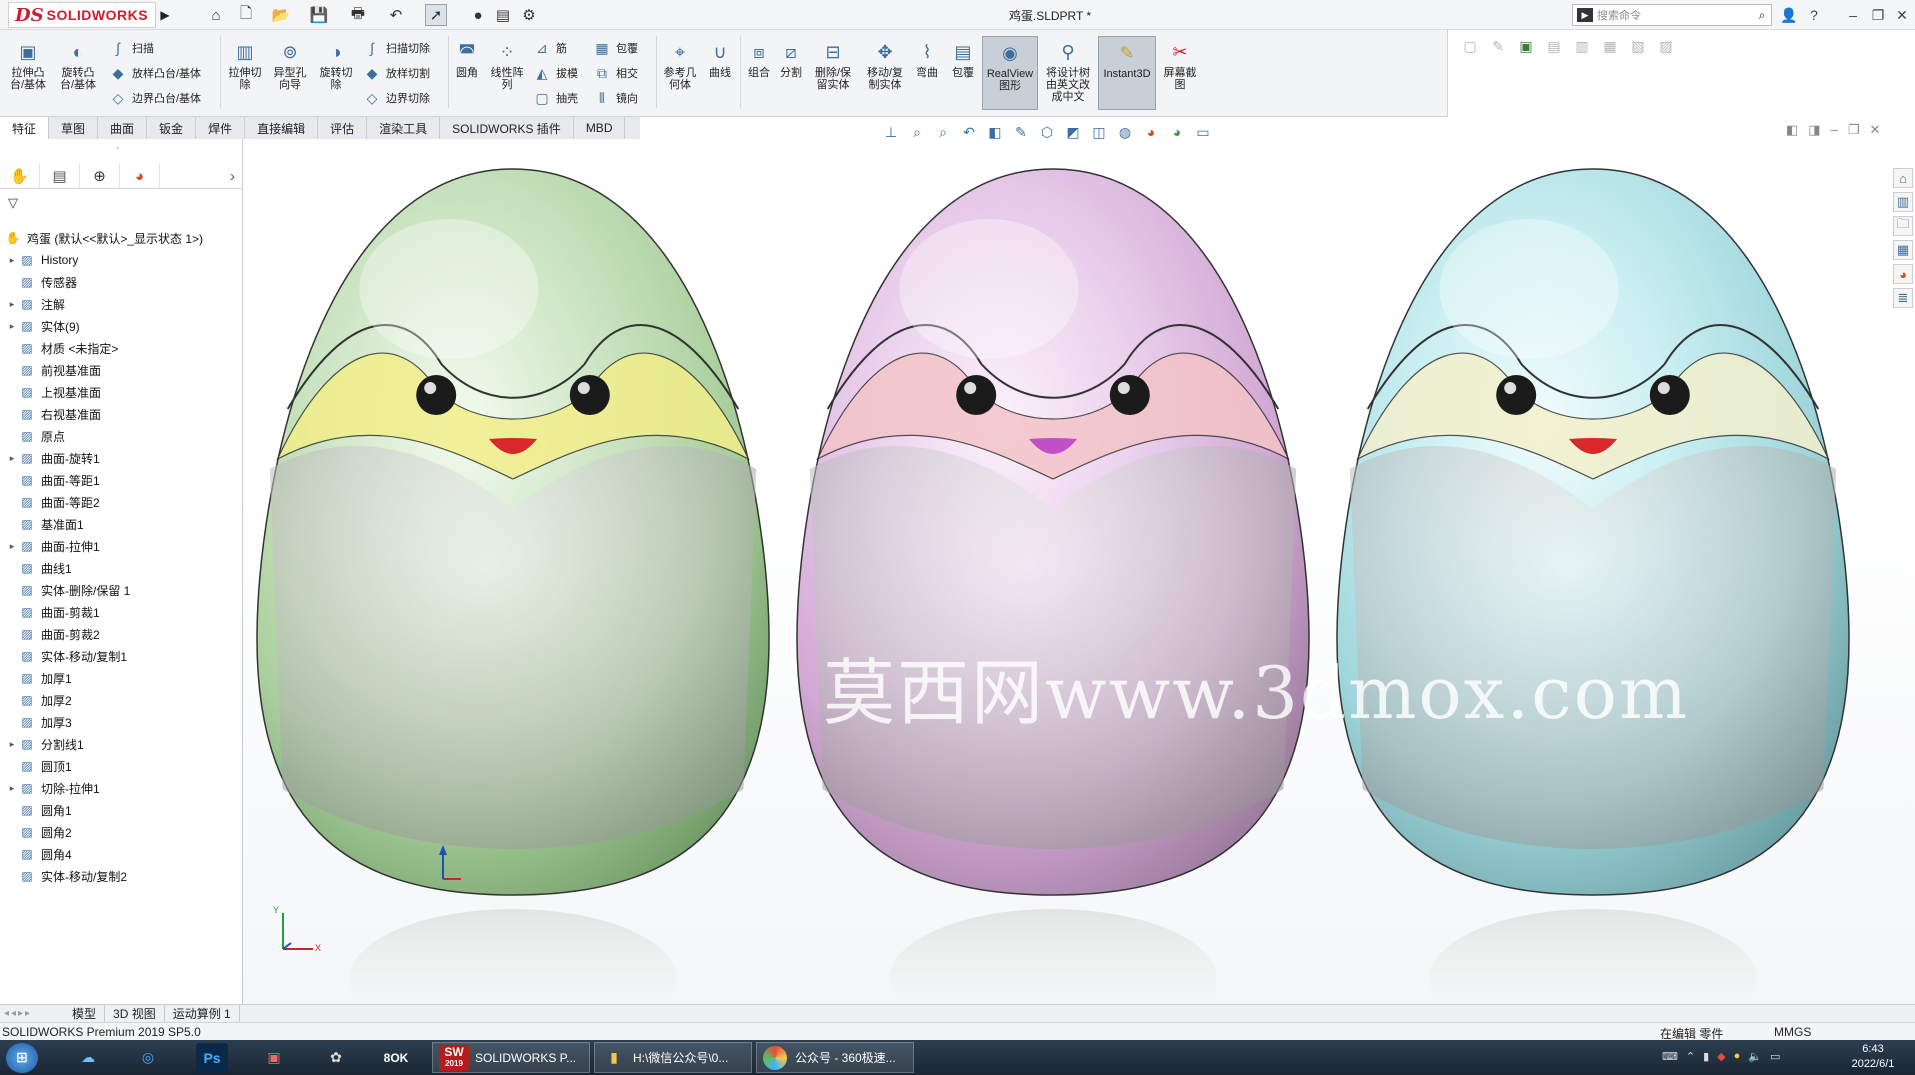 This screenshot has height=1075, width=1915. Describe the element at coordinates (615, 98) in the screenshot. I see `mirror-button: ⫴ 镜向` at that location.